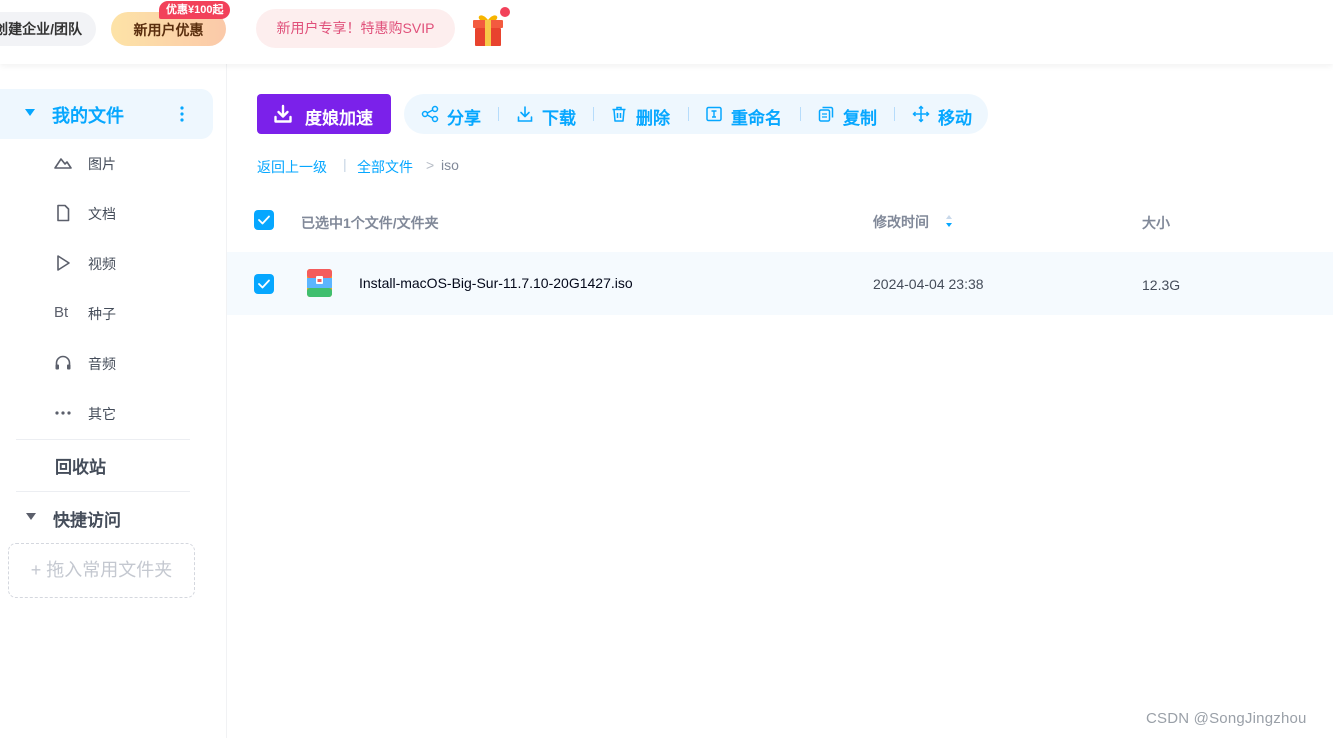  Describe the element at coordinates (370, 223) in the screenshot. I see `selection-summary: 已选中1个文件/文件夹` at that location.